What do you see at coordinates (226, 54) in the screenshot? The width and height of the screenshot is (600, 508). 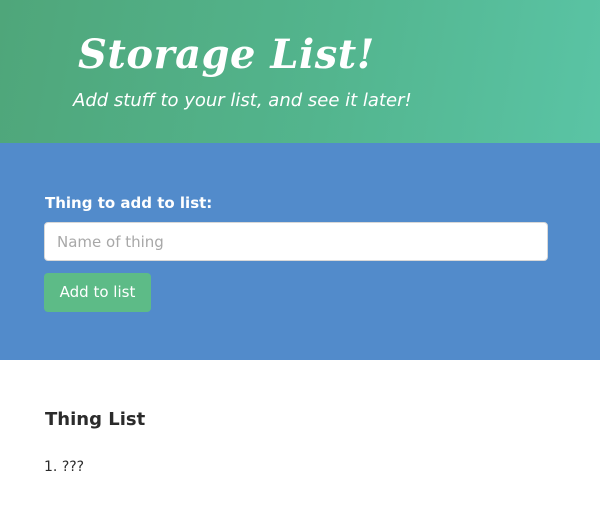 I see `page-title: Storage List!` at bounding box center [226, 54].